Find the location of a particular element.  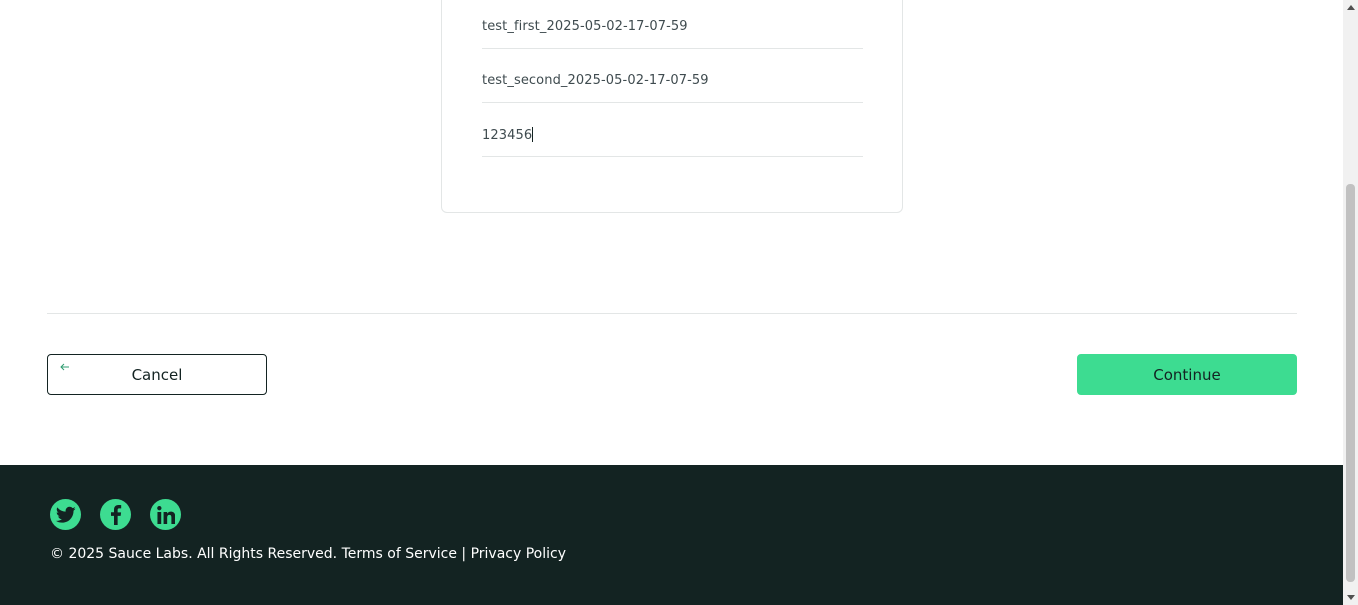

first-name-value: test_first_2025-05-02-17-07-59 is located at coordinates (585, 26).